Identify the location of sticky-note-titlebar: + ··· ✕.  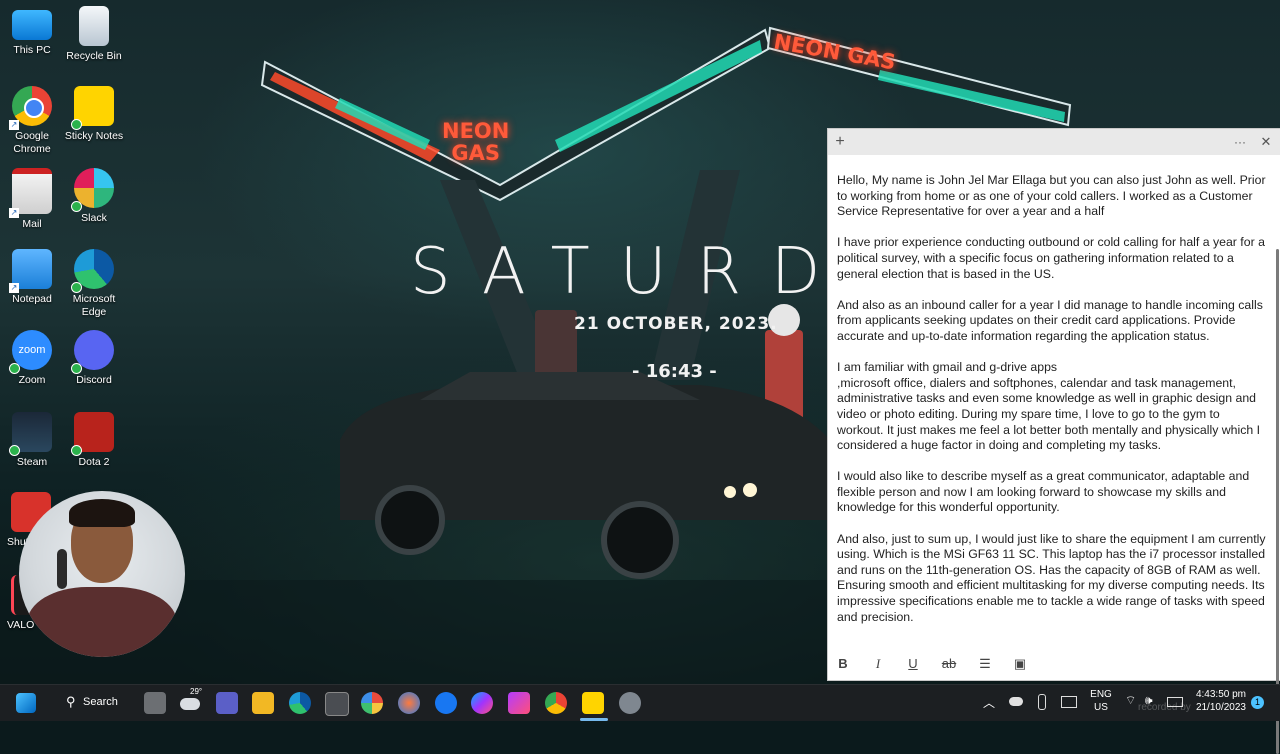
(1054, 142).